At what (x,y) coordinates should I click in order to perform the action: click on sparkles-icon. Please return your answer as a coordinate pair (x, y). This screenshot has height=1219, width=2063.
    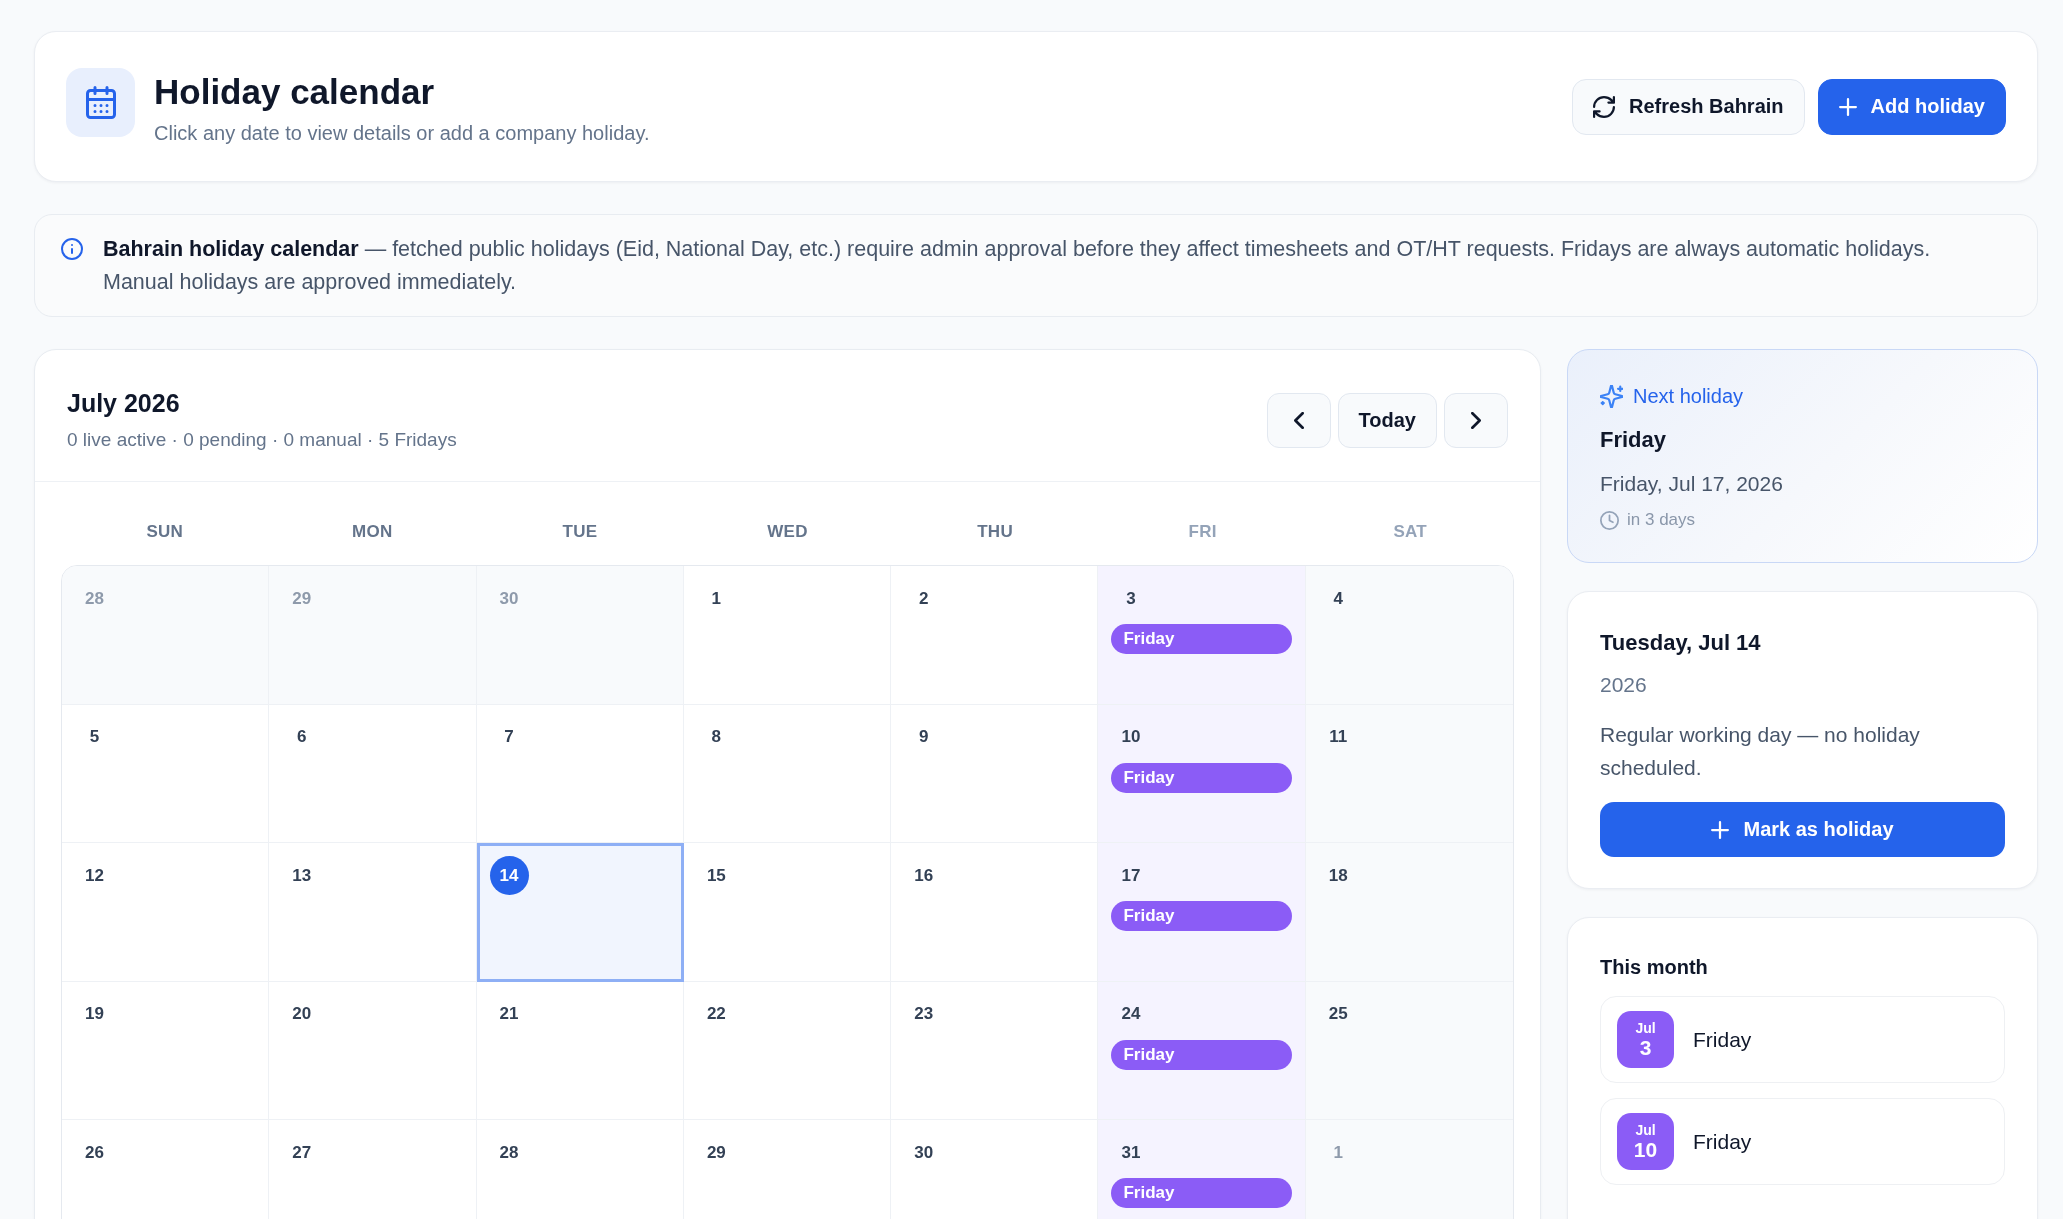
    Looking at the image, I should click on (1611, 396).